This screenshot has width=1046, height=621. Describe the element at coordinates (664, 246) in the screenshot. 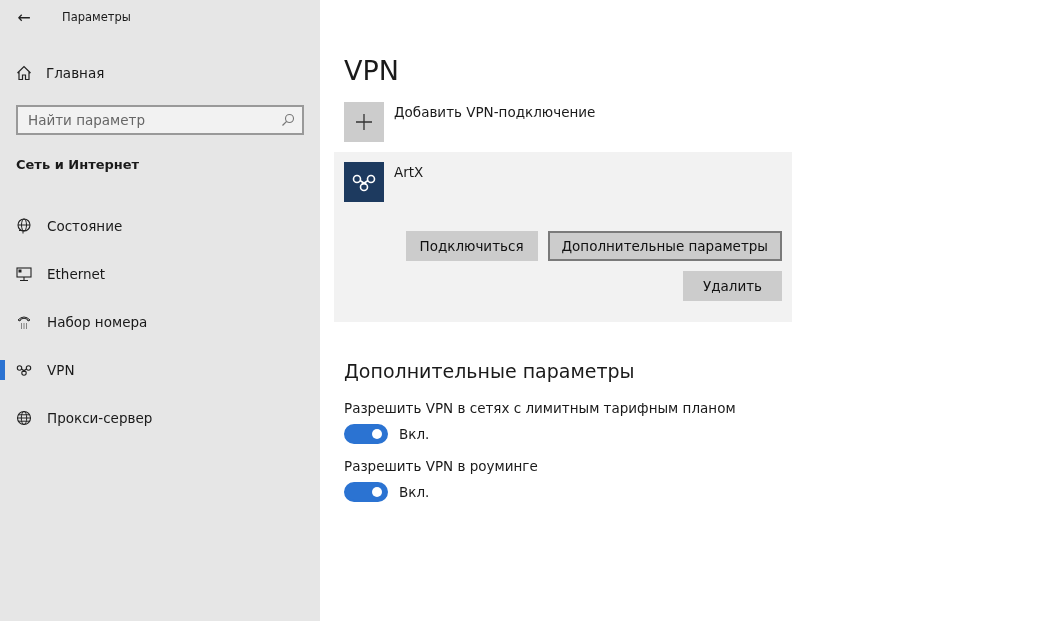

I see `action-button: Дополнительные параметры` at that location.